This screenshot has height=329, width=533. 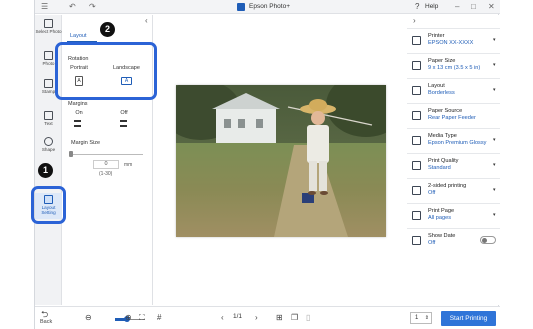 What do you see at coordinates (416, 90) in the screenshot?
I see `layout-icon` at bounding box center [416, 90].